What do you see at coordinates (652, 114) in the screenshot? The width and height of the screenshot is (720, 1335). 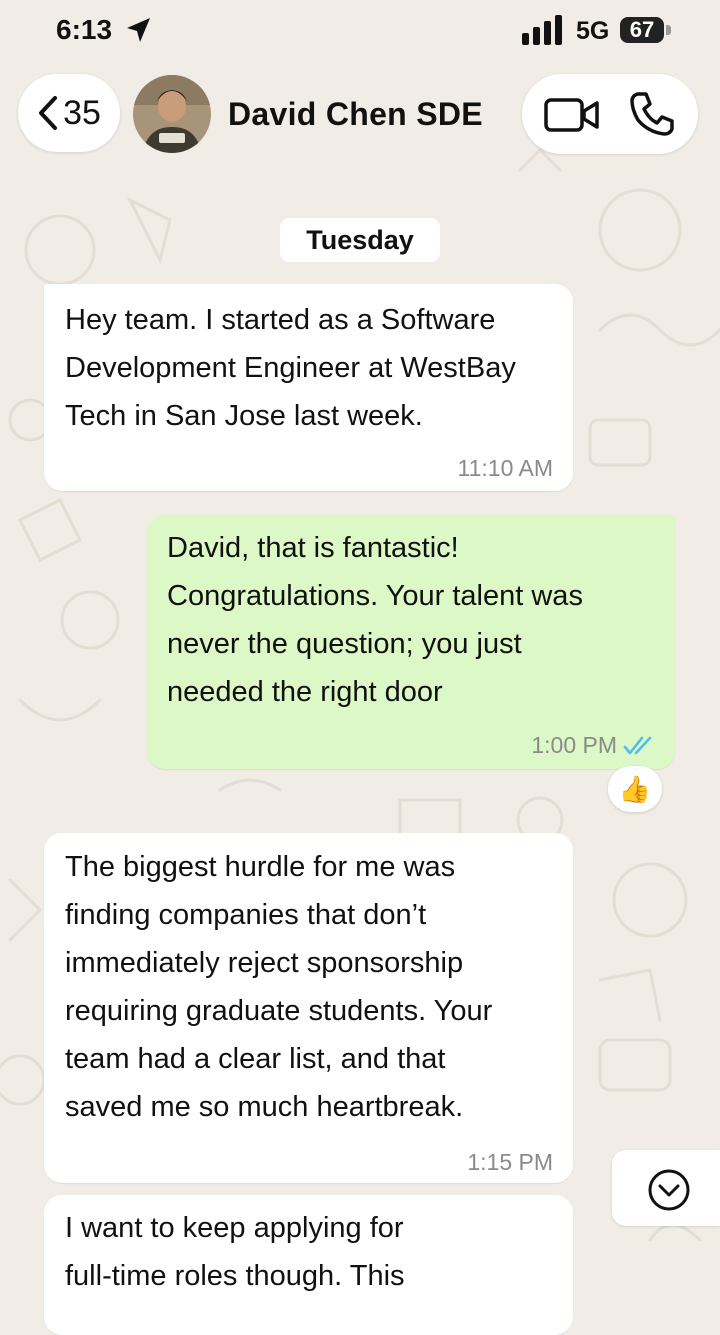 I see `phone-call-icon` at bounding box center [652, 114].